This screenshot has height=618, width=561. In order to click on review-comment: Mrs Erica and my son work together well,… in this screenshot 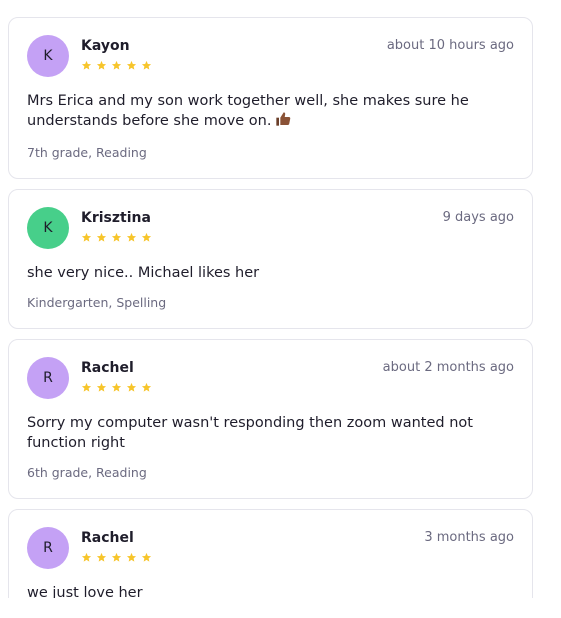, I will do `click(267, 112)`.